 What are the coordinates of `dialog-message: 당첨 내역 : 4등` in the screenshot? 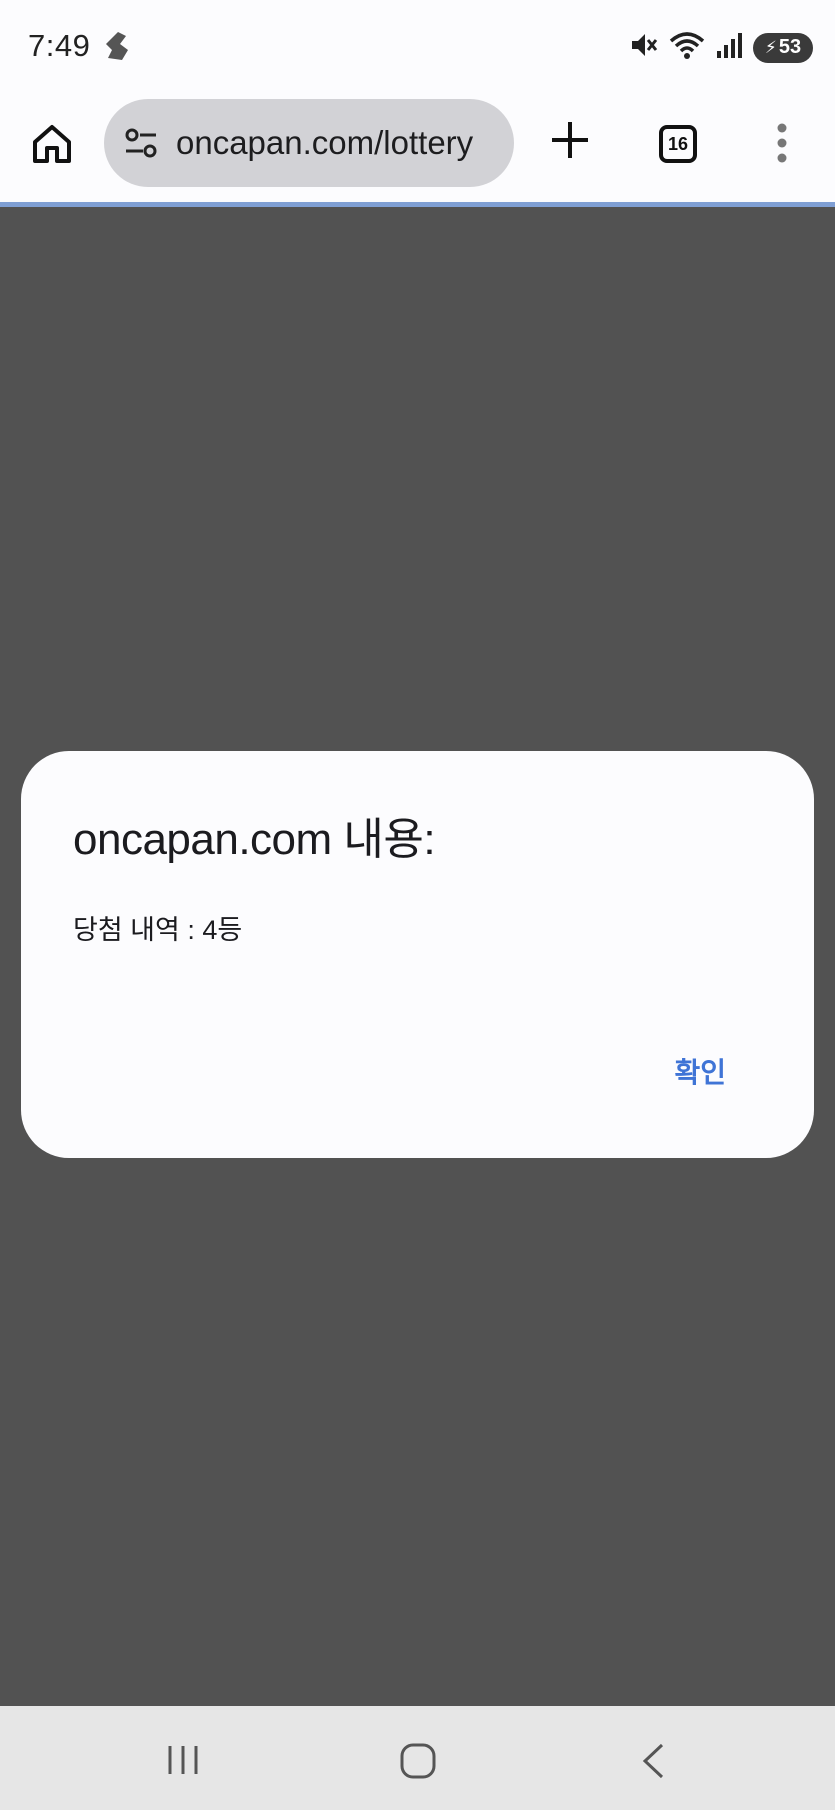 It's located at (158, 930).